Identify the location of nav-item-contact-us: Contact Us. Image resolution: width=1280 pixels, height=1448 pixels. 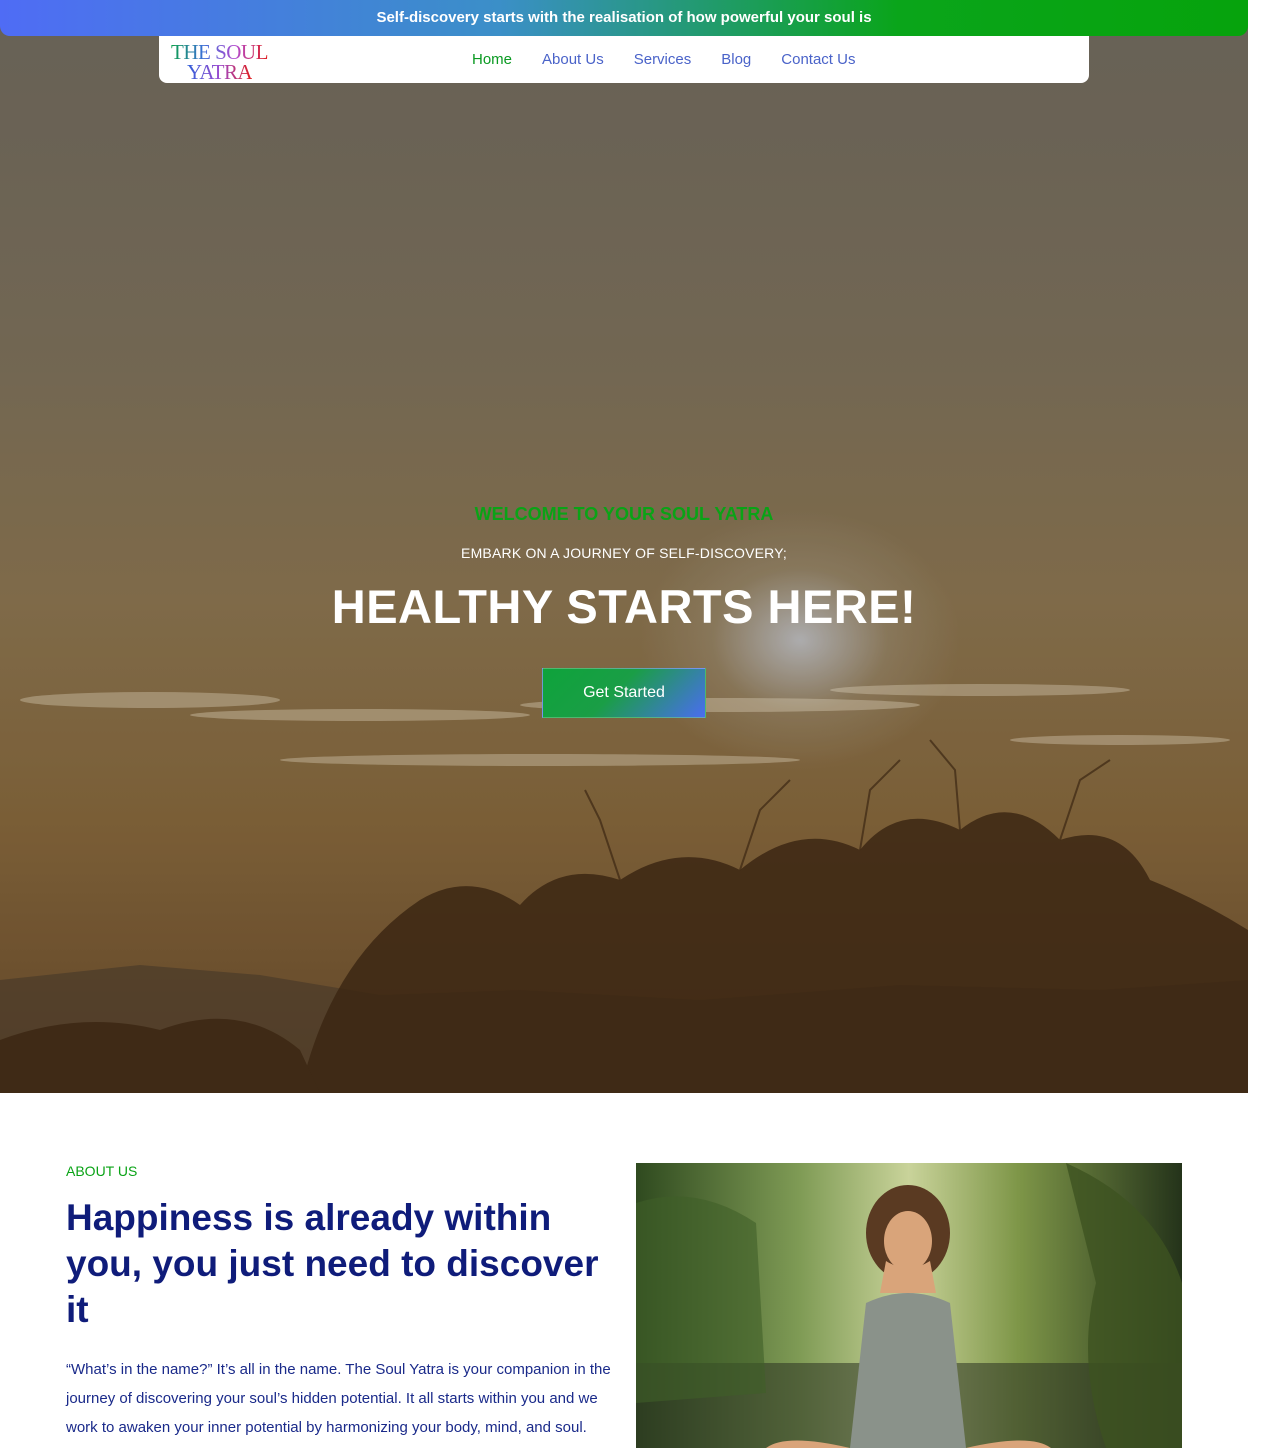
(818, 59).